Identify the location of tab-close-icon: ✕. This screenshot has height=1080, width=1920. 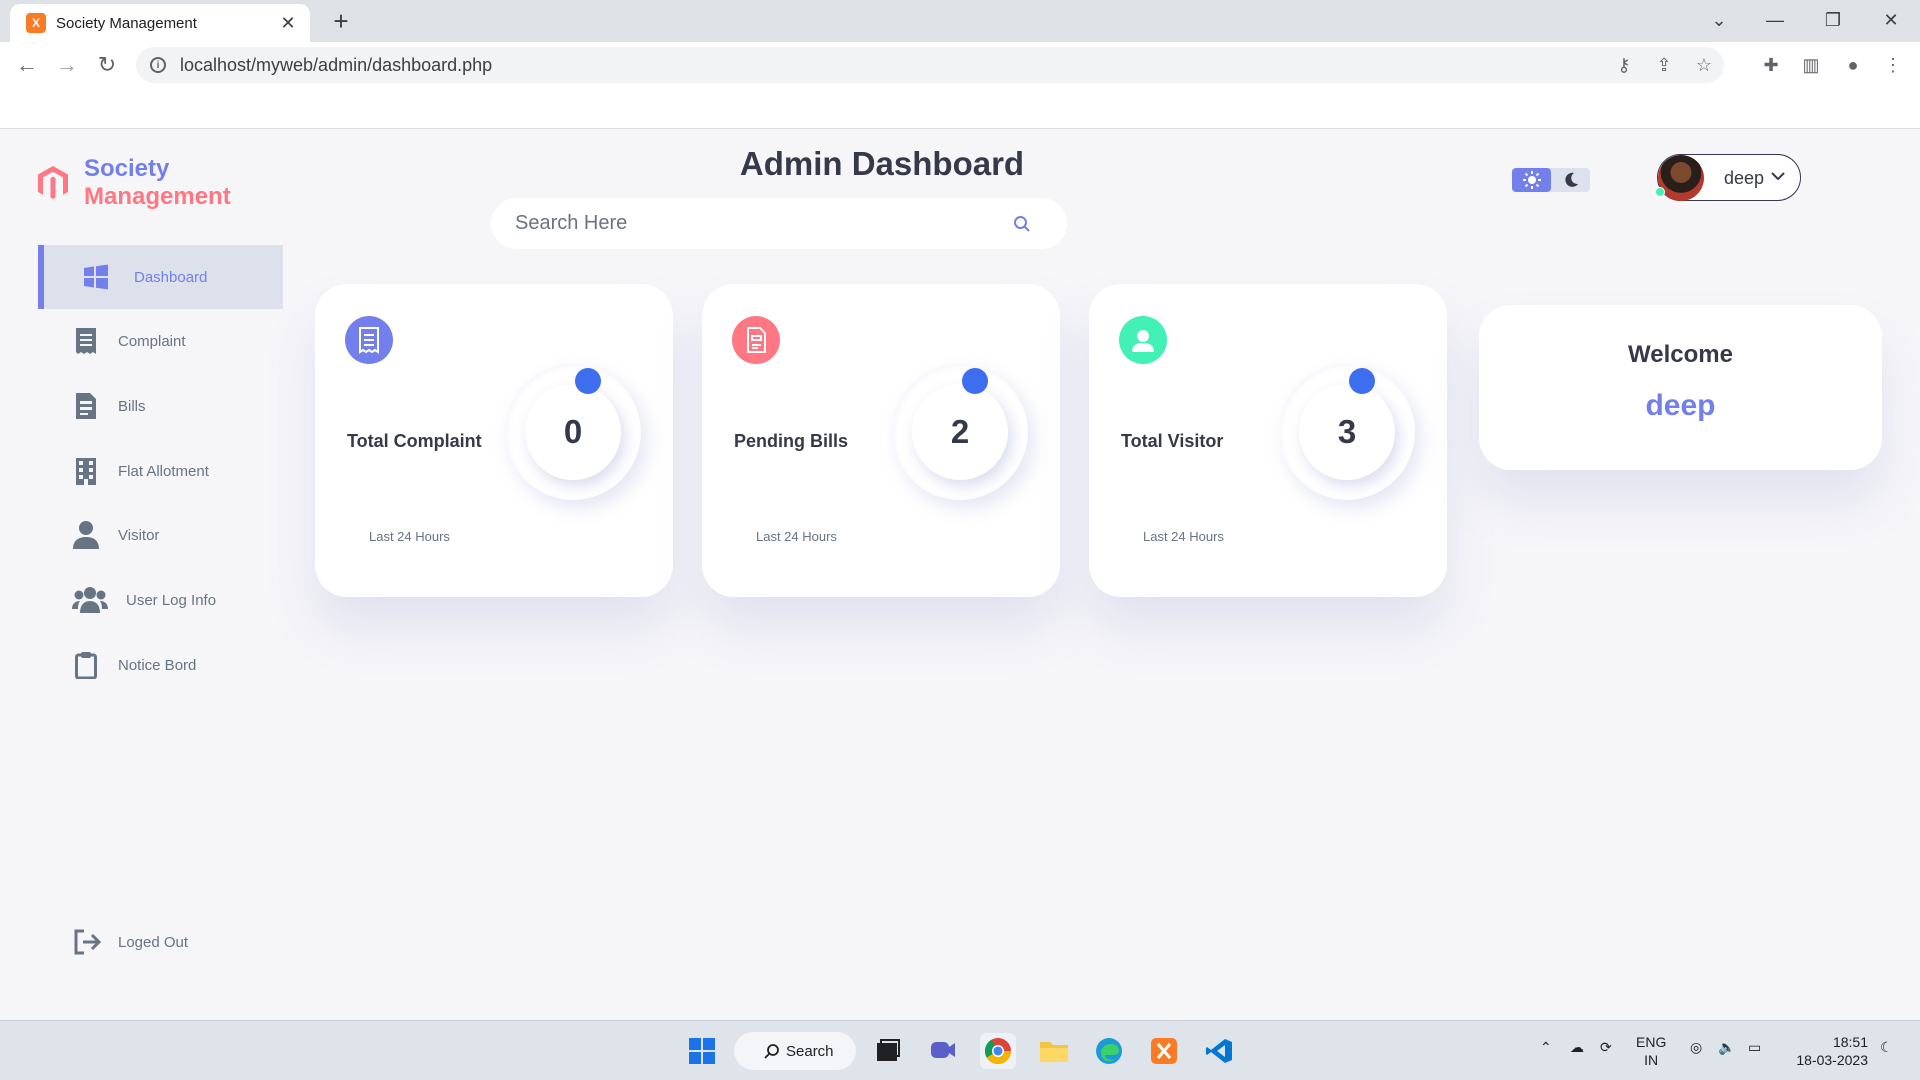
(288, 23).